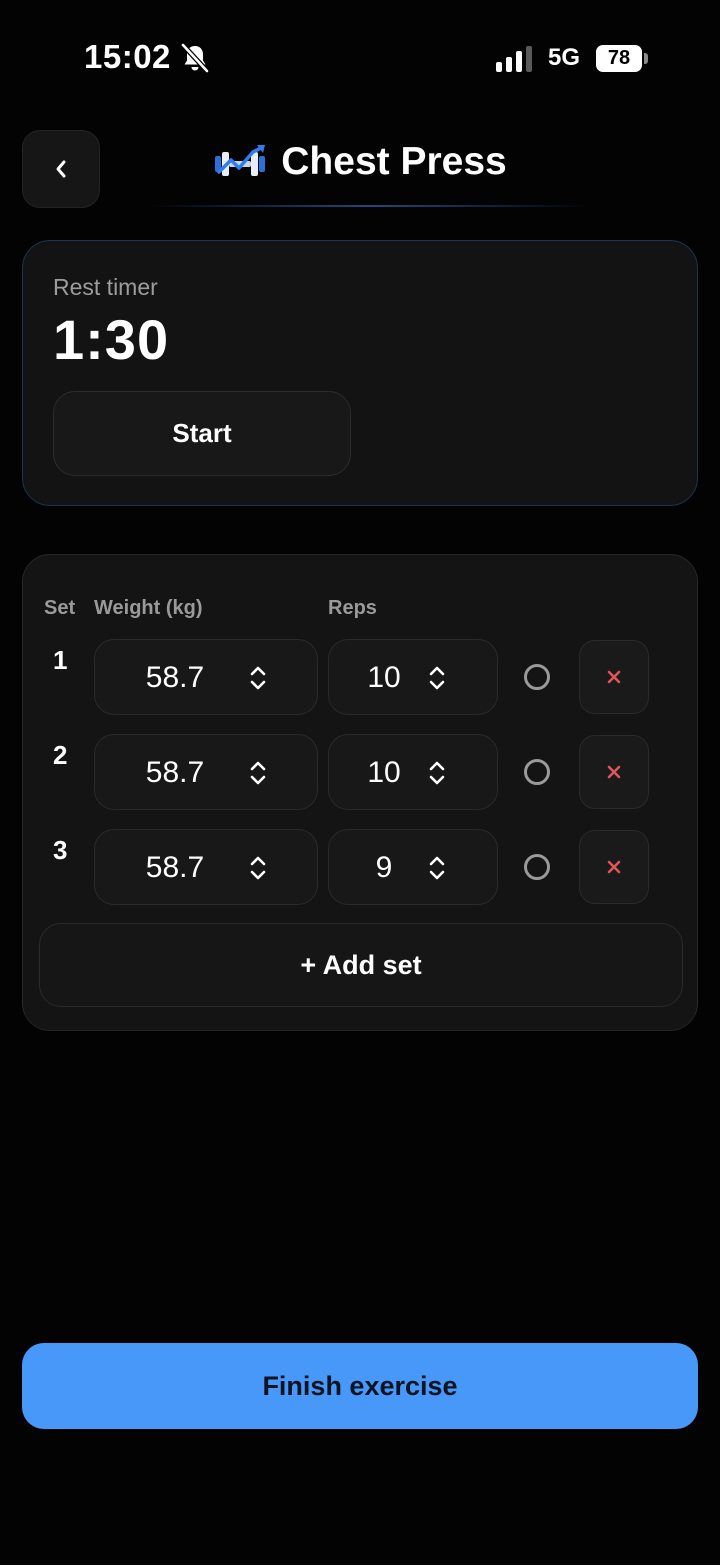 The width and height of the screenshot is (720, 1565). I want to click on column-header-weight: Weight (kg), so click(148, 608).